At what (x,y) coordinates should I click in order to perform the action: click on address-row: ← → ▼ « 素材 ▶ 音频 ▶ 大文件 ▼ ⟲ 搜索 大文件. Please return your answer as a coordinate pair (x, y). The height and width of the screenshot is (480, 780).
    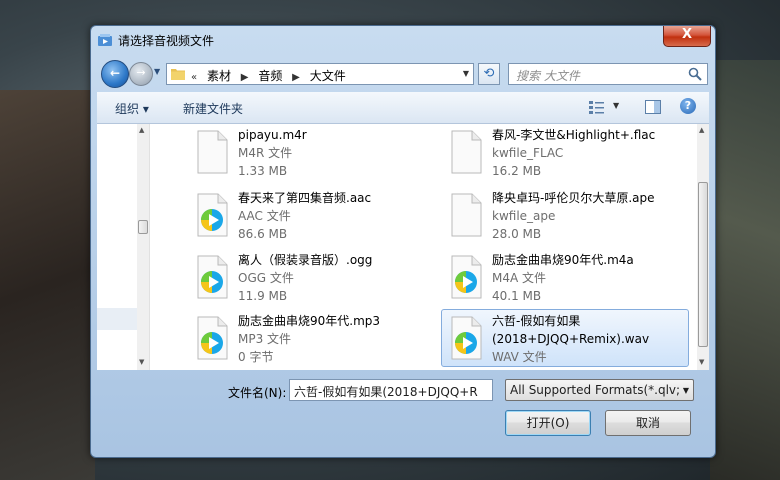
    Looking at the image, I should click on (403, 74).